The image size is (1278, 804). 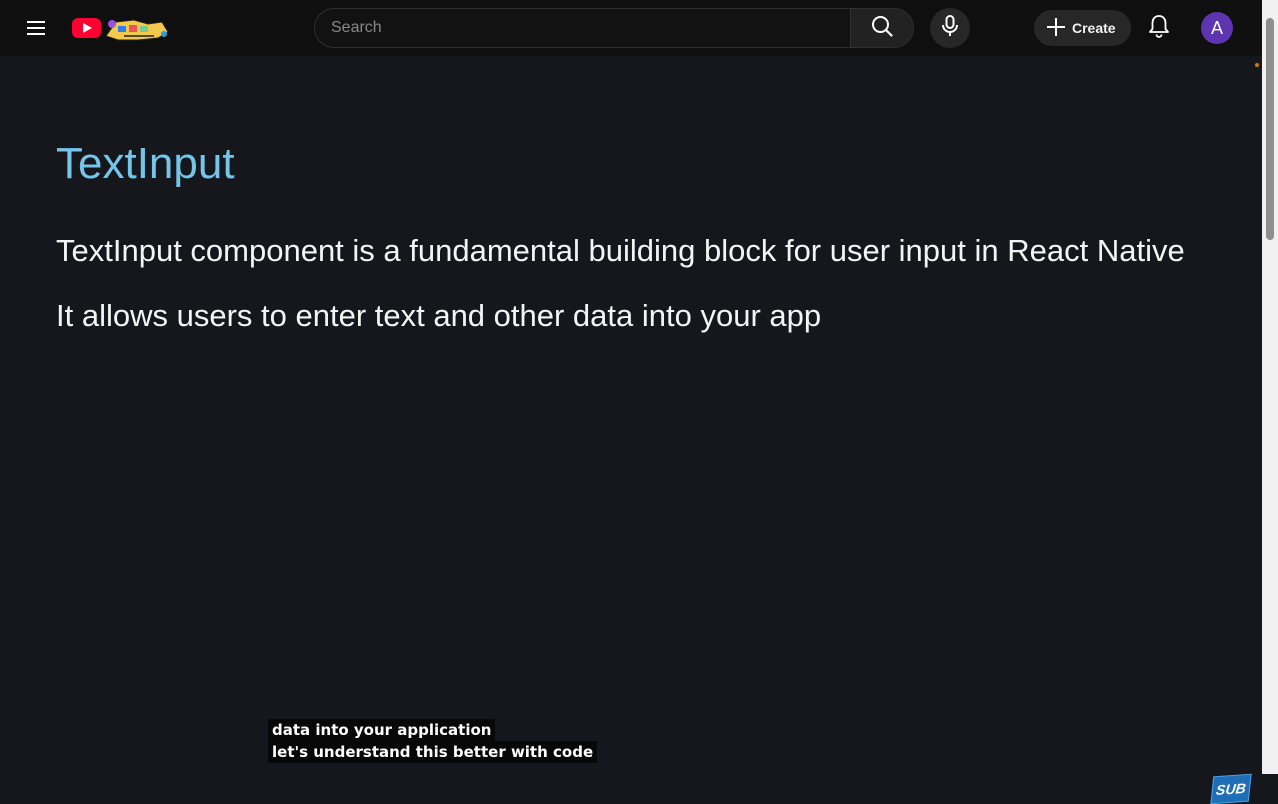 I want to click on voice-search-button, so click(x=950, y=28).